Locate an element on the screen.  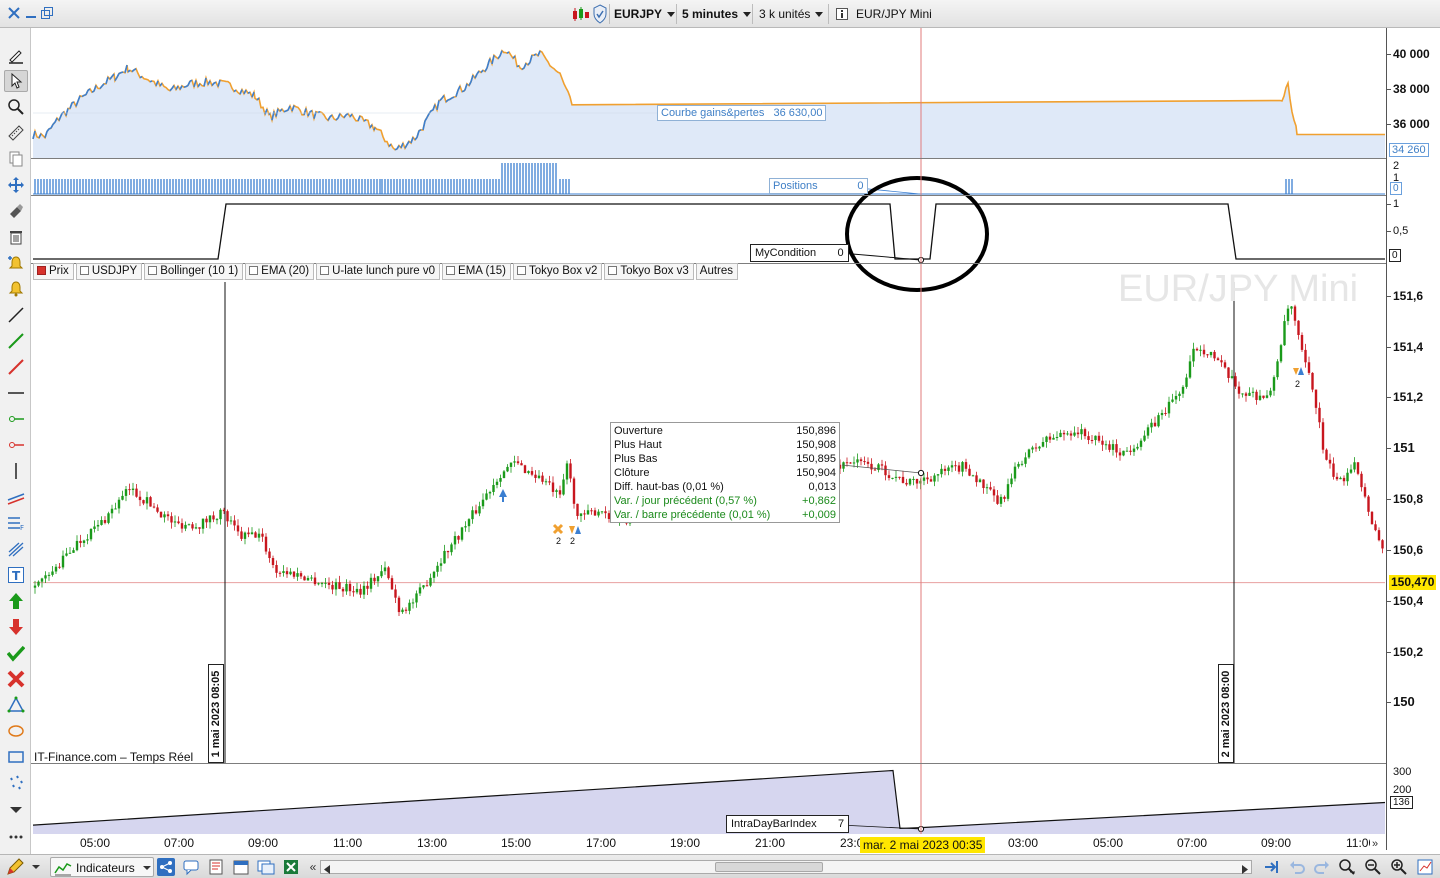
bottom-toolbar: Indicateurs « is located at coordinates (720, 866).